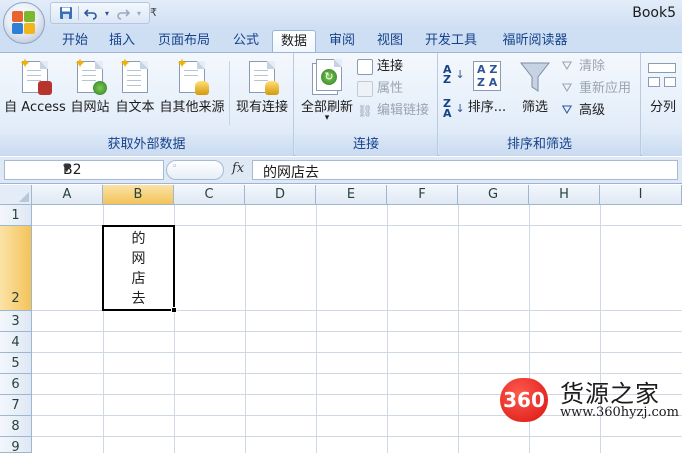  I want to click on group-connections: ↻ 全部刷新 ▾ 连接 属性 ⛓ 编辑链接 连接, so click(366, 104).